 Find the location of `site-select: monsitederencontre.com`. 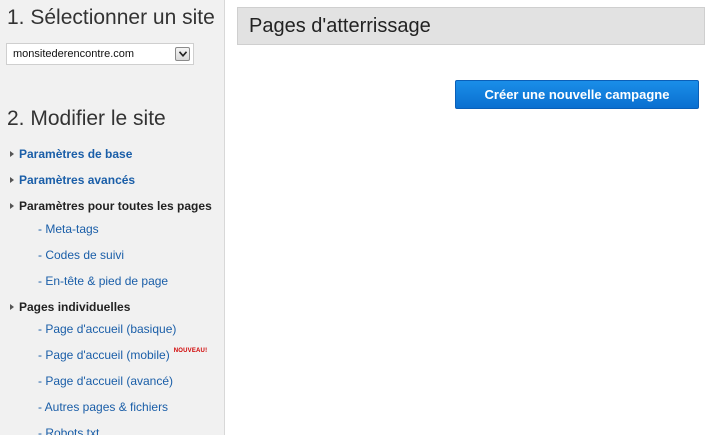

site-select: monsitederencontre.com is located at coordinates (100, 54).